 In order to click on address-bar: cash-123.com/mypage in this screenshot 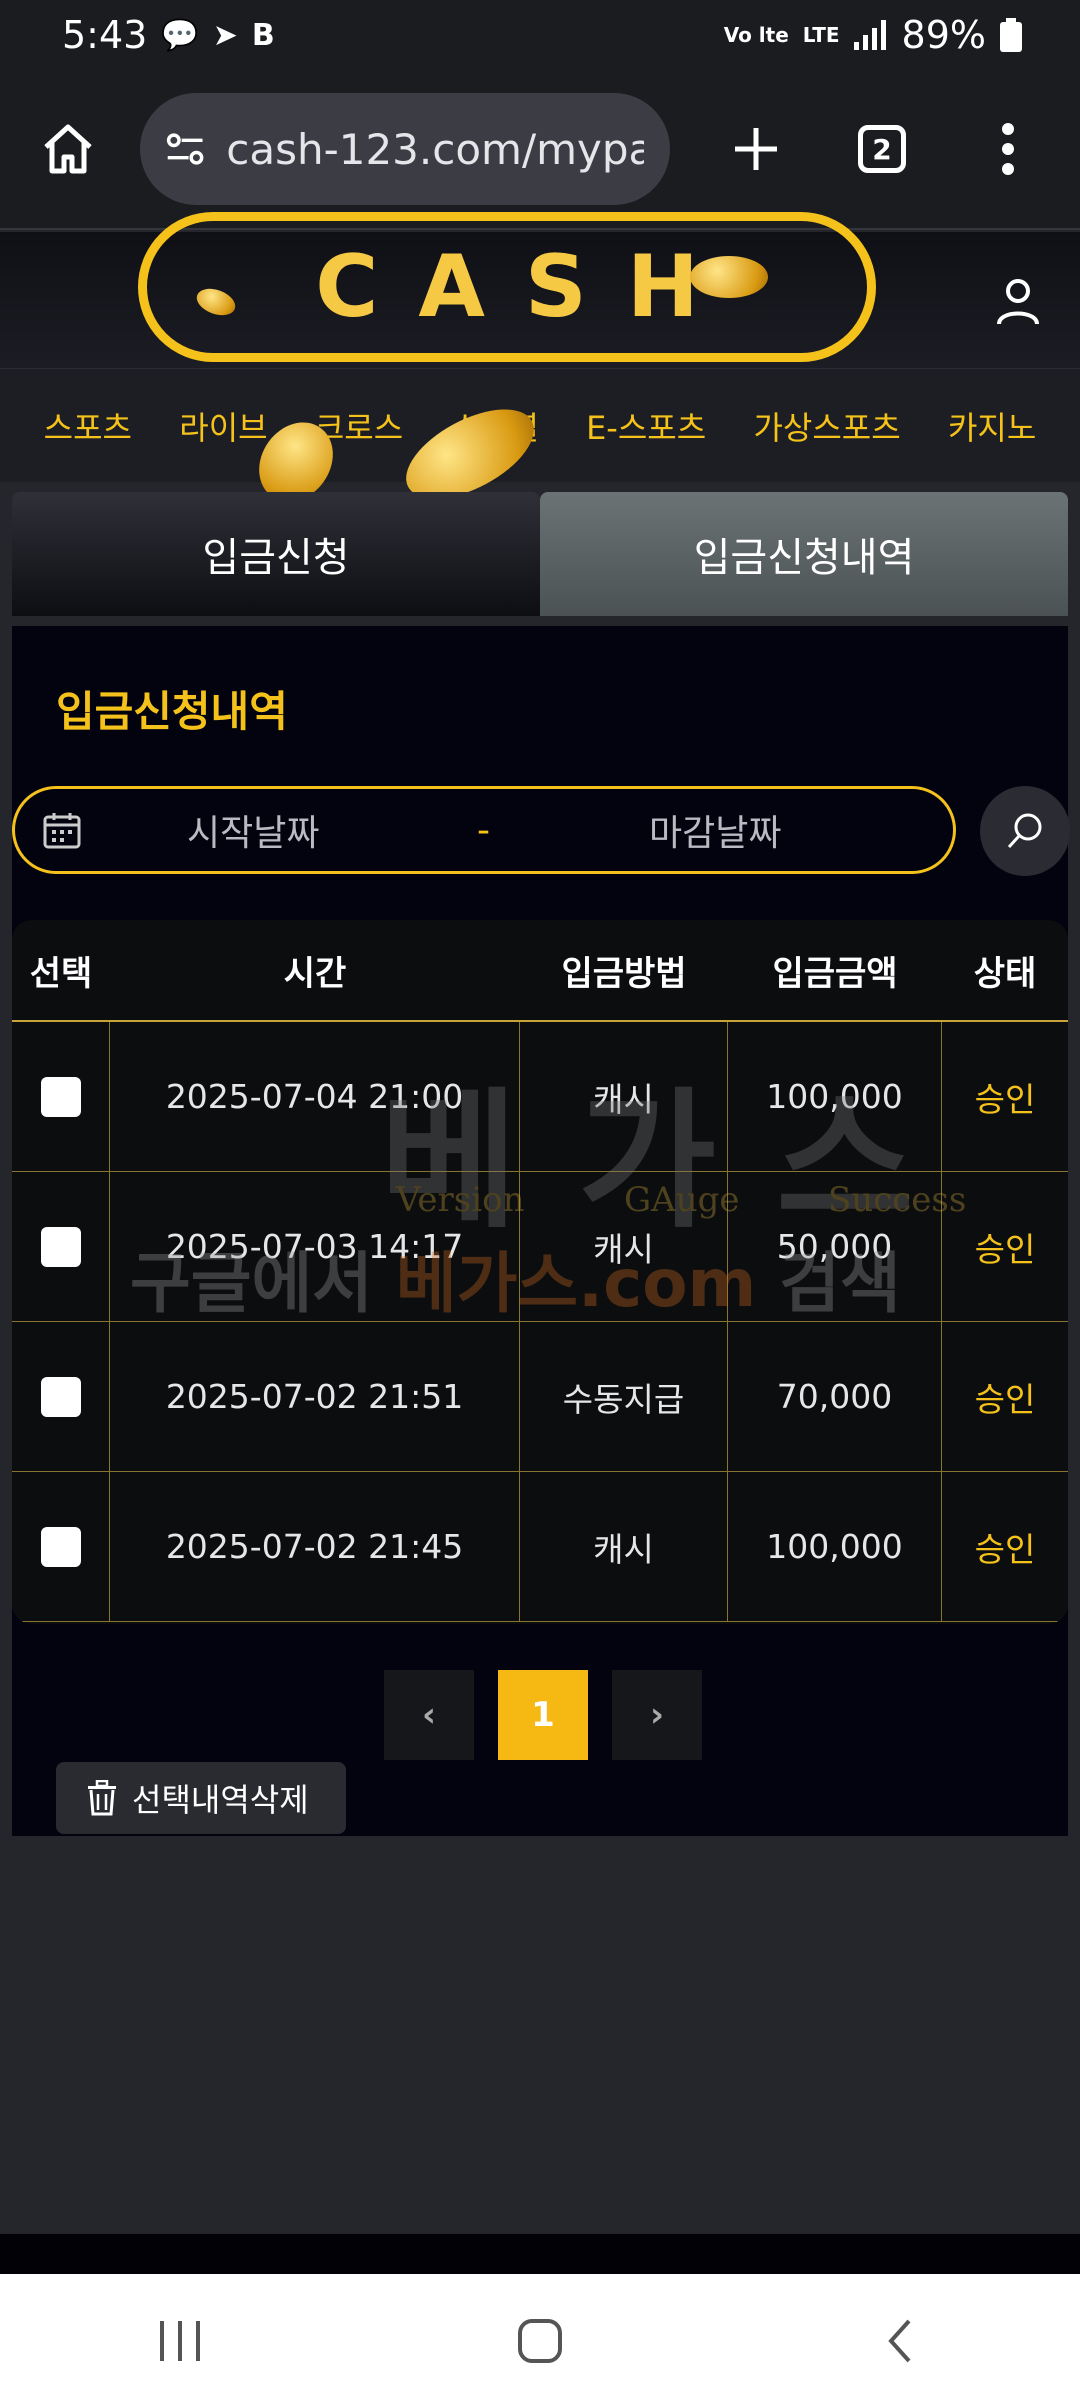, I will do `click(405, 149)`.